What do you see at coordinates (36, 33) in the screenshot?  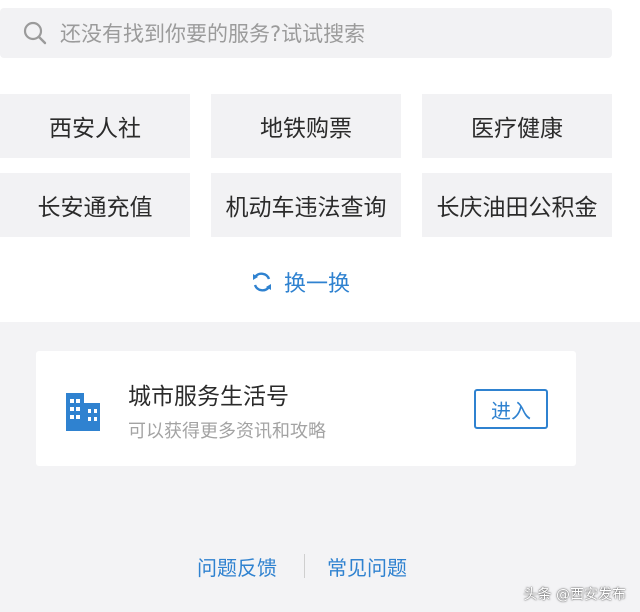 I see `search-icon` at bounding box center [36, 33].